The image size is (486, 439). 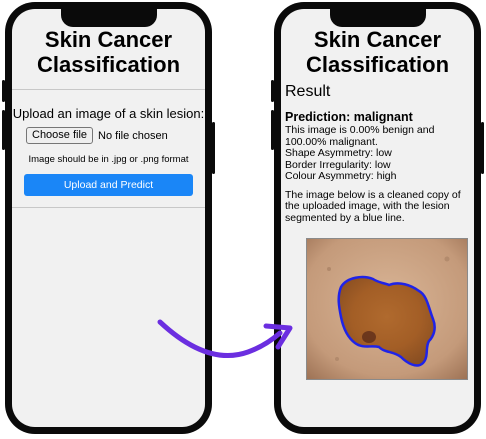 What do you see at coordinates (349, 117) in the screenshot?
I see `prediction-label: Prediction: malignant` at bounding box center [349, 117].